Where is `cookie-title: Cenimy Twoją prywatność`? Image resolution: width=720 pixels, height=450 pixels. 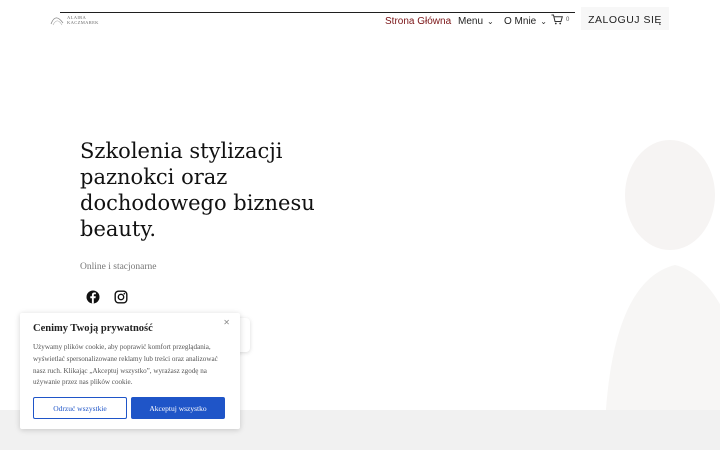
cookie-title: Cenimy Twoją prywatność is located at coordinates (93, 328).